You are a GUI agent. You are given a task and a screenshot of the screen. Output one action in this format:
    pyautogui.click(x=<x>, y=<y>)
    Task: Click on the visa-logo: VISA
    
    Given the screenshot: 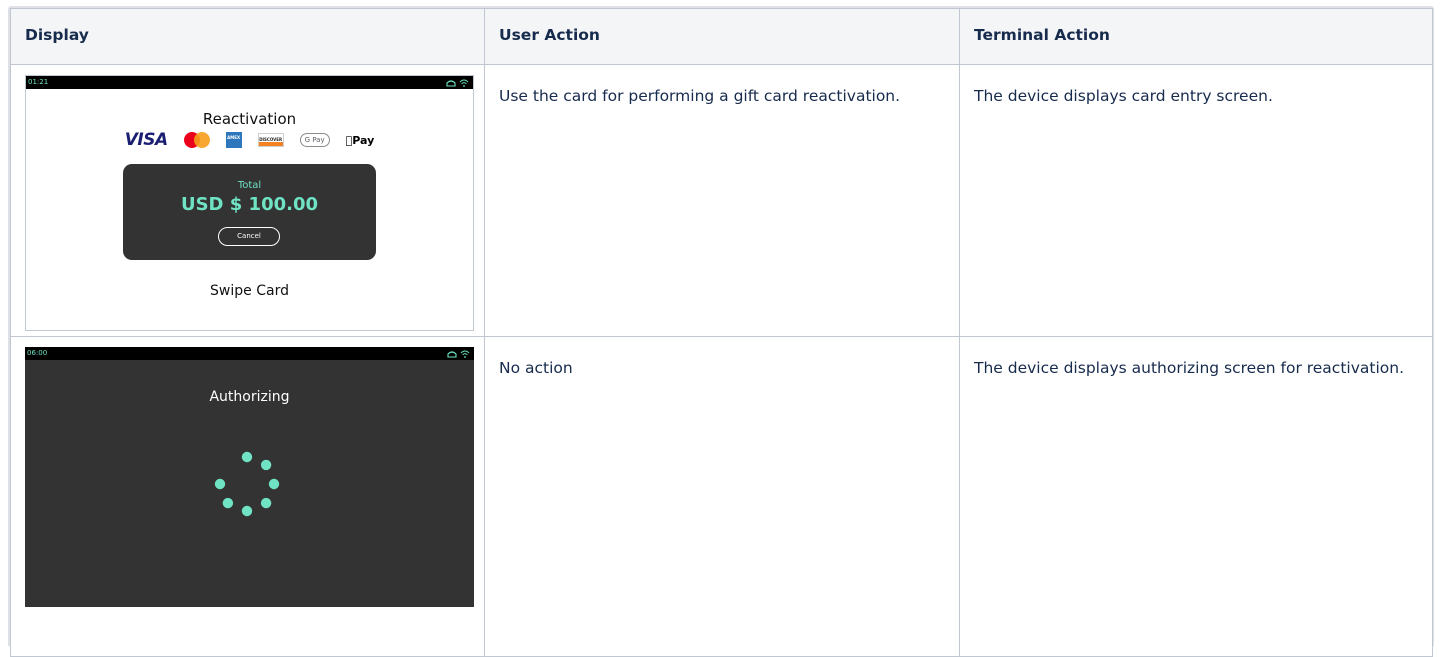 What is the action you would take?
    pyautogui.click(x=146, y=140)
    